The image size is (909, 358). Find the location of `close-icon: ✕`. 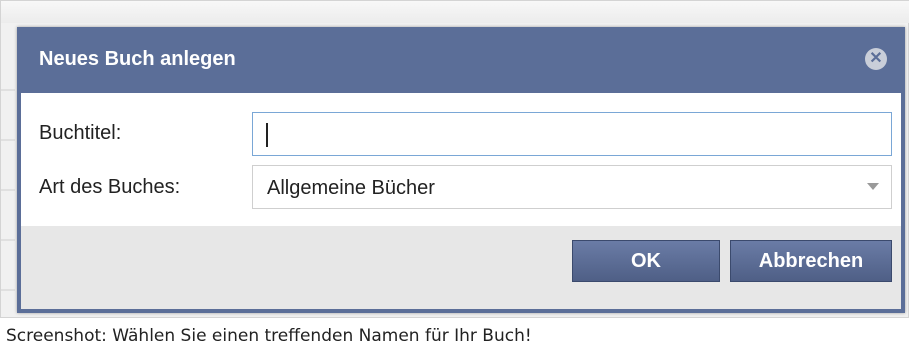

close-icon: ✕ is located at coordinates (876, 59).